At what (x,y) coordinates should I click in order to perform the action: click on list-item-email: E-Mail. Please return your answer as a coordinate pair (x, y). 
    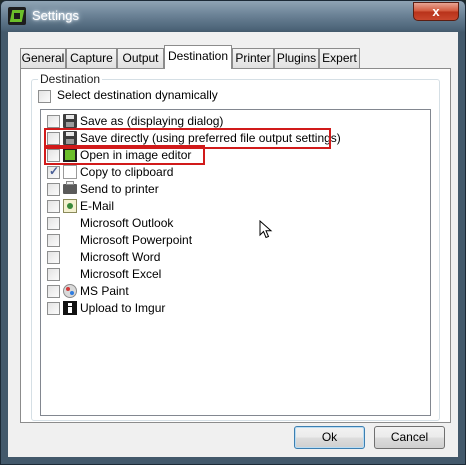
    Looking at the image, I should click on (235, 206).